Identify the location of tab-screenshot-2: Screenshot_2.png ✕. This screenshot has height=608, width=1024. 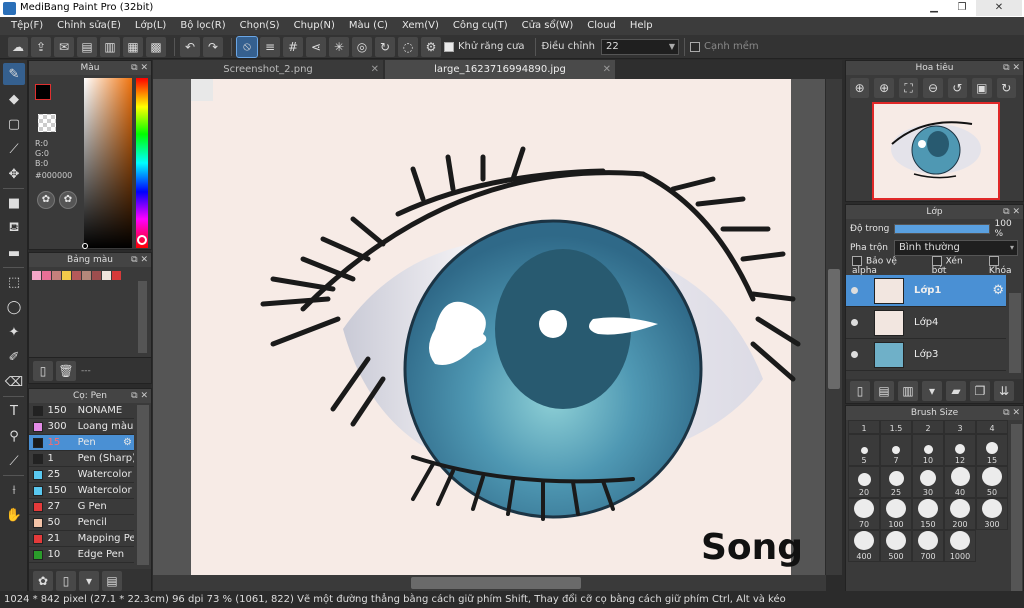
(268, 69).